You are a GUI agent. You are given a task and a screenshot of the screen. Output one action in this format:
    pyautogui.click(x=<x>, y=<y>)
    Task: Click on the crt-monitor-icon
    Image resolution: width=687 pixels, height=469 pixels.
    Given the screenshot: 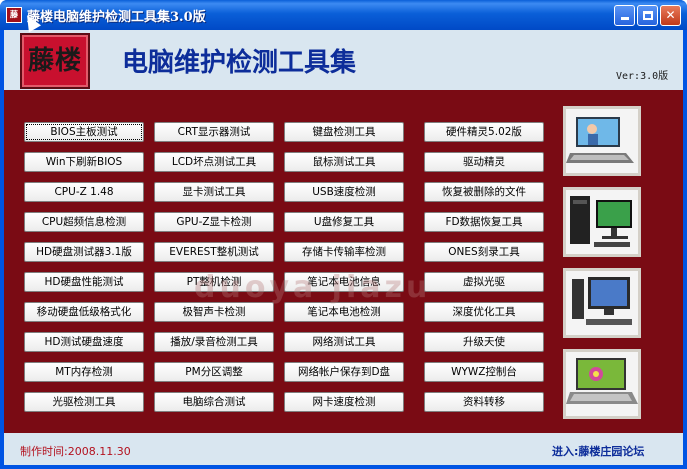 What is the action you would take?
    pyautogui.click(x=602, y=303)
    